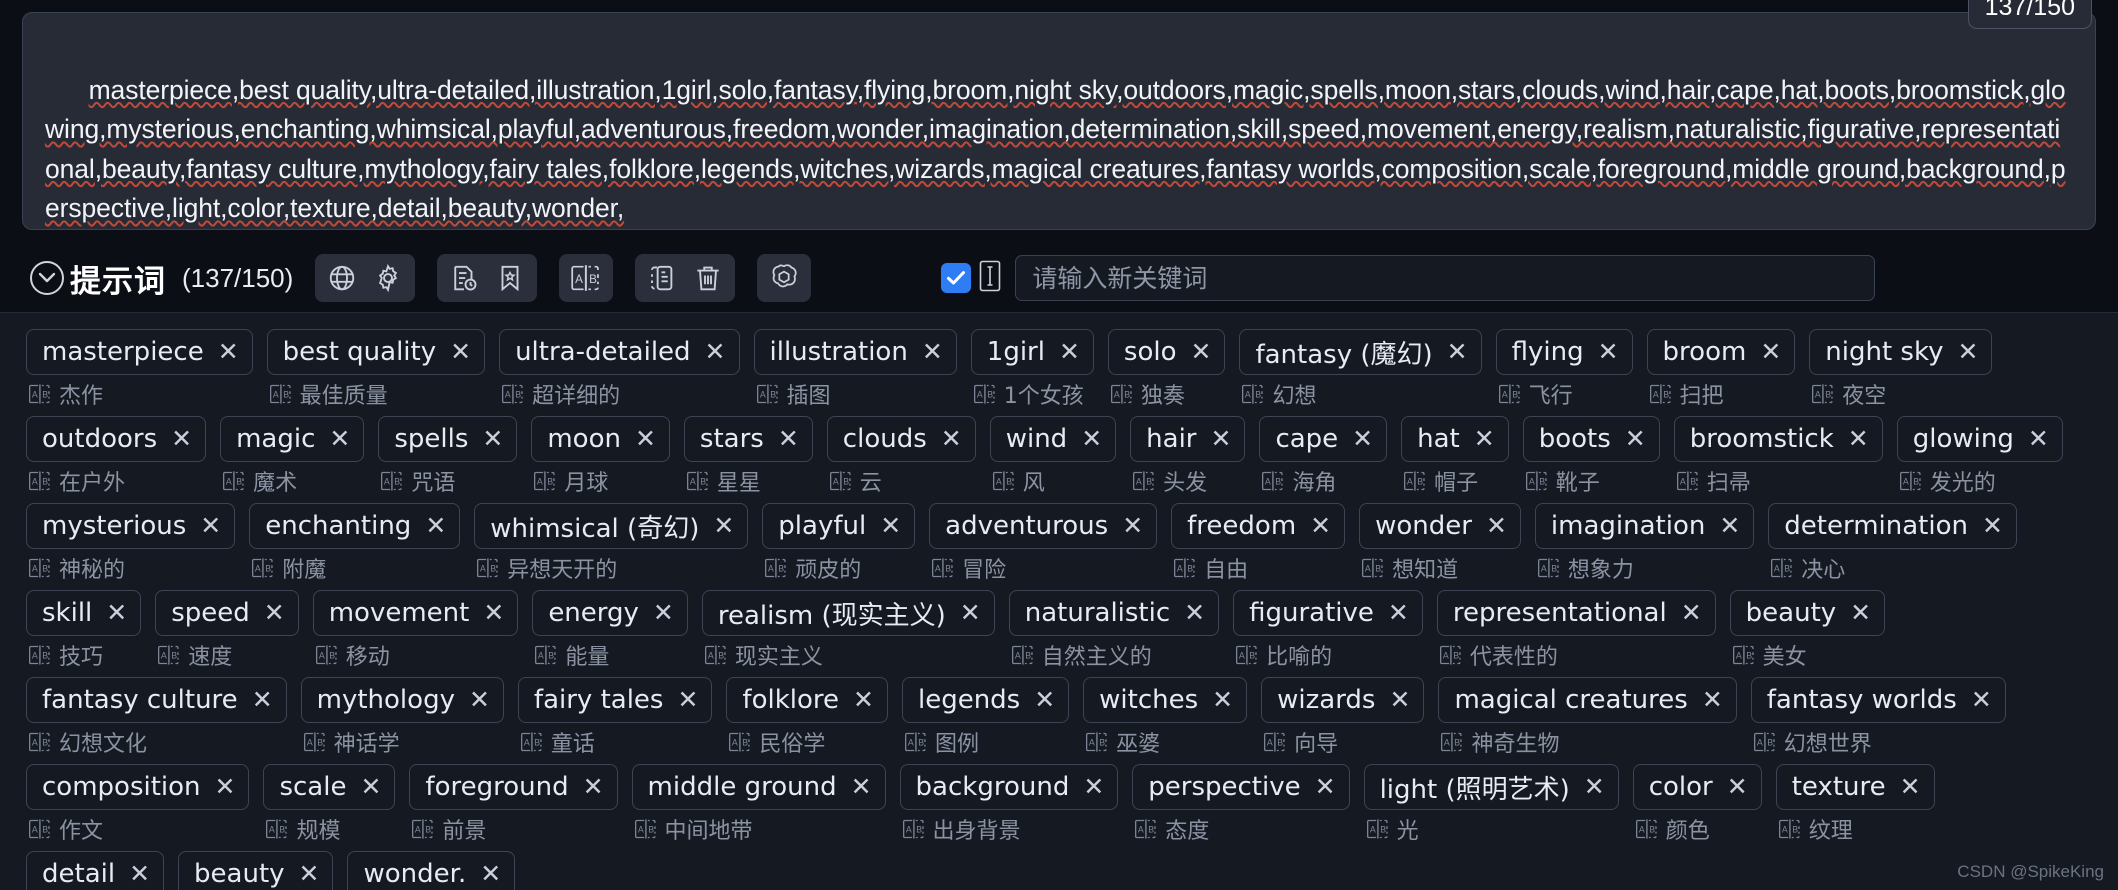  What do you see at coordinates (855, 352) in the screenshot?
I see `tag-chip: illustration ✕` at bounding box center [855, 352].